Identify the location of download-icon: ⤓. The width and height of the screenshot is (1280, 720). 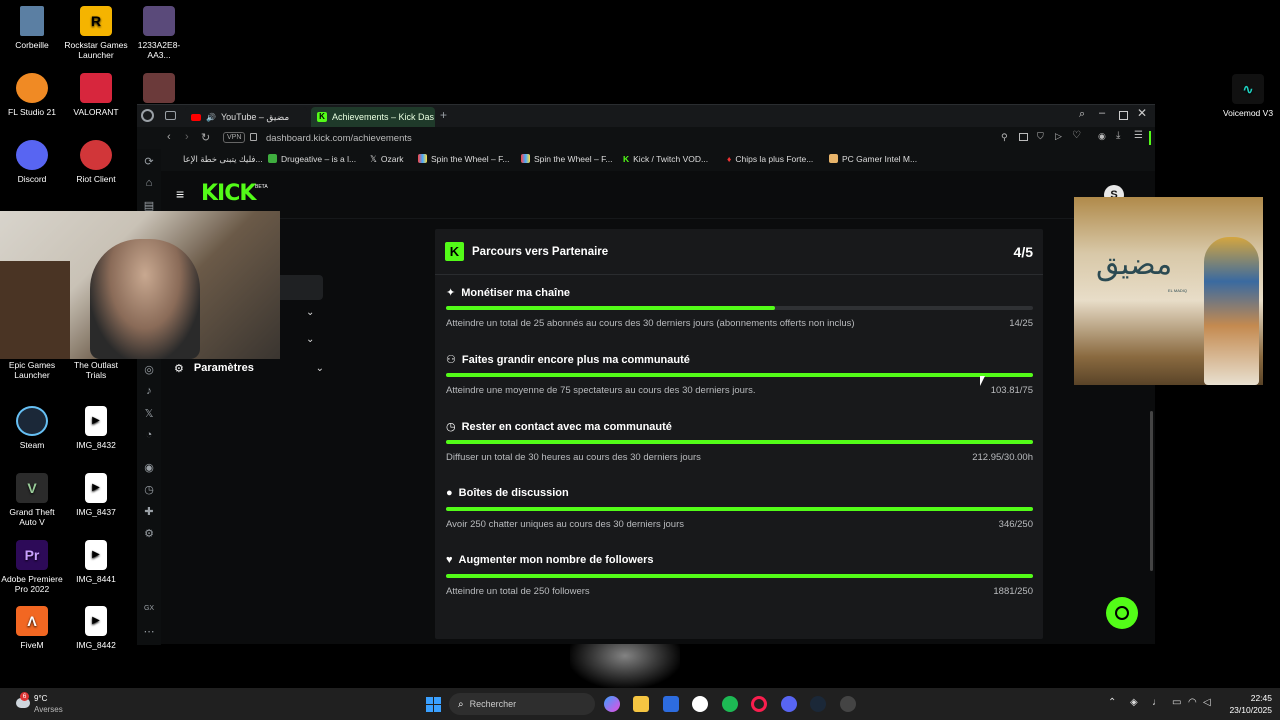
(1118, 135).